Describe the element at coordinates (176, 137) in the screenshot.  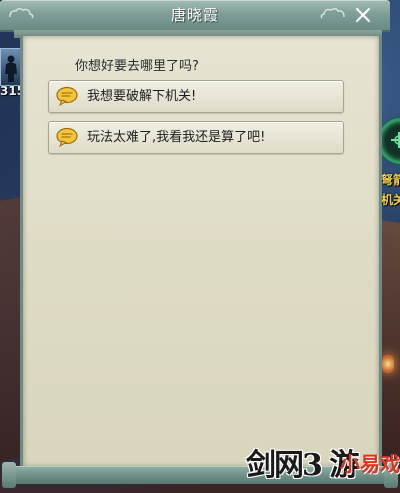
I see `dialog-option-label: 玩法太难了,我看我还是算了吧!` at that location.